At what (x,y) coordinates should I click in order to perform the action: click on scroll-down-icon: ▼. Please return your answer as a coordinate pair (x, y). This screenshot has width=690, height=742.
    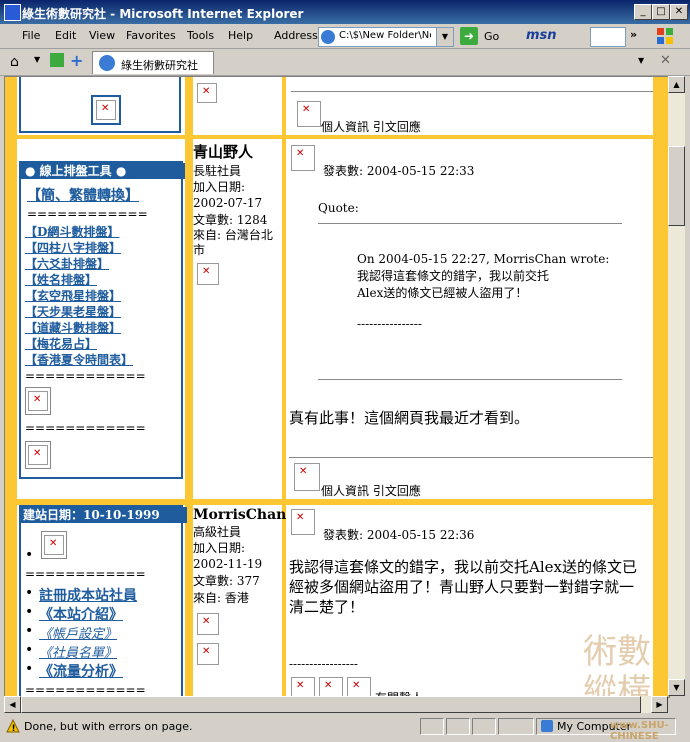
    Looking at the image, I should click on (676, 687).